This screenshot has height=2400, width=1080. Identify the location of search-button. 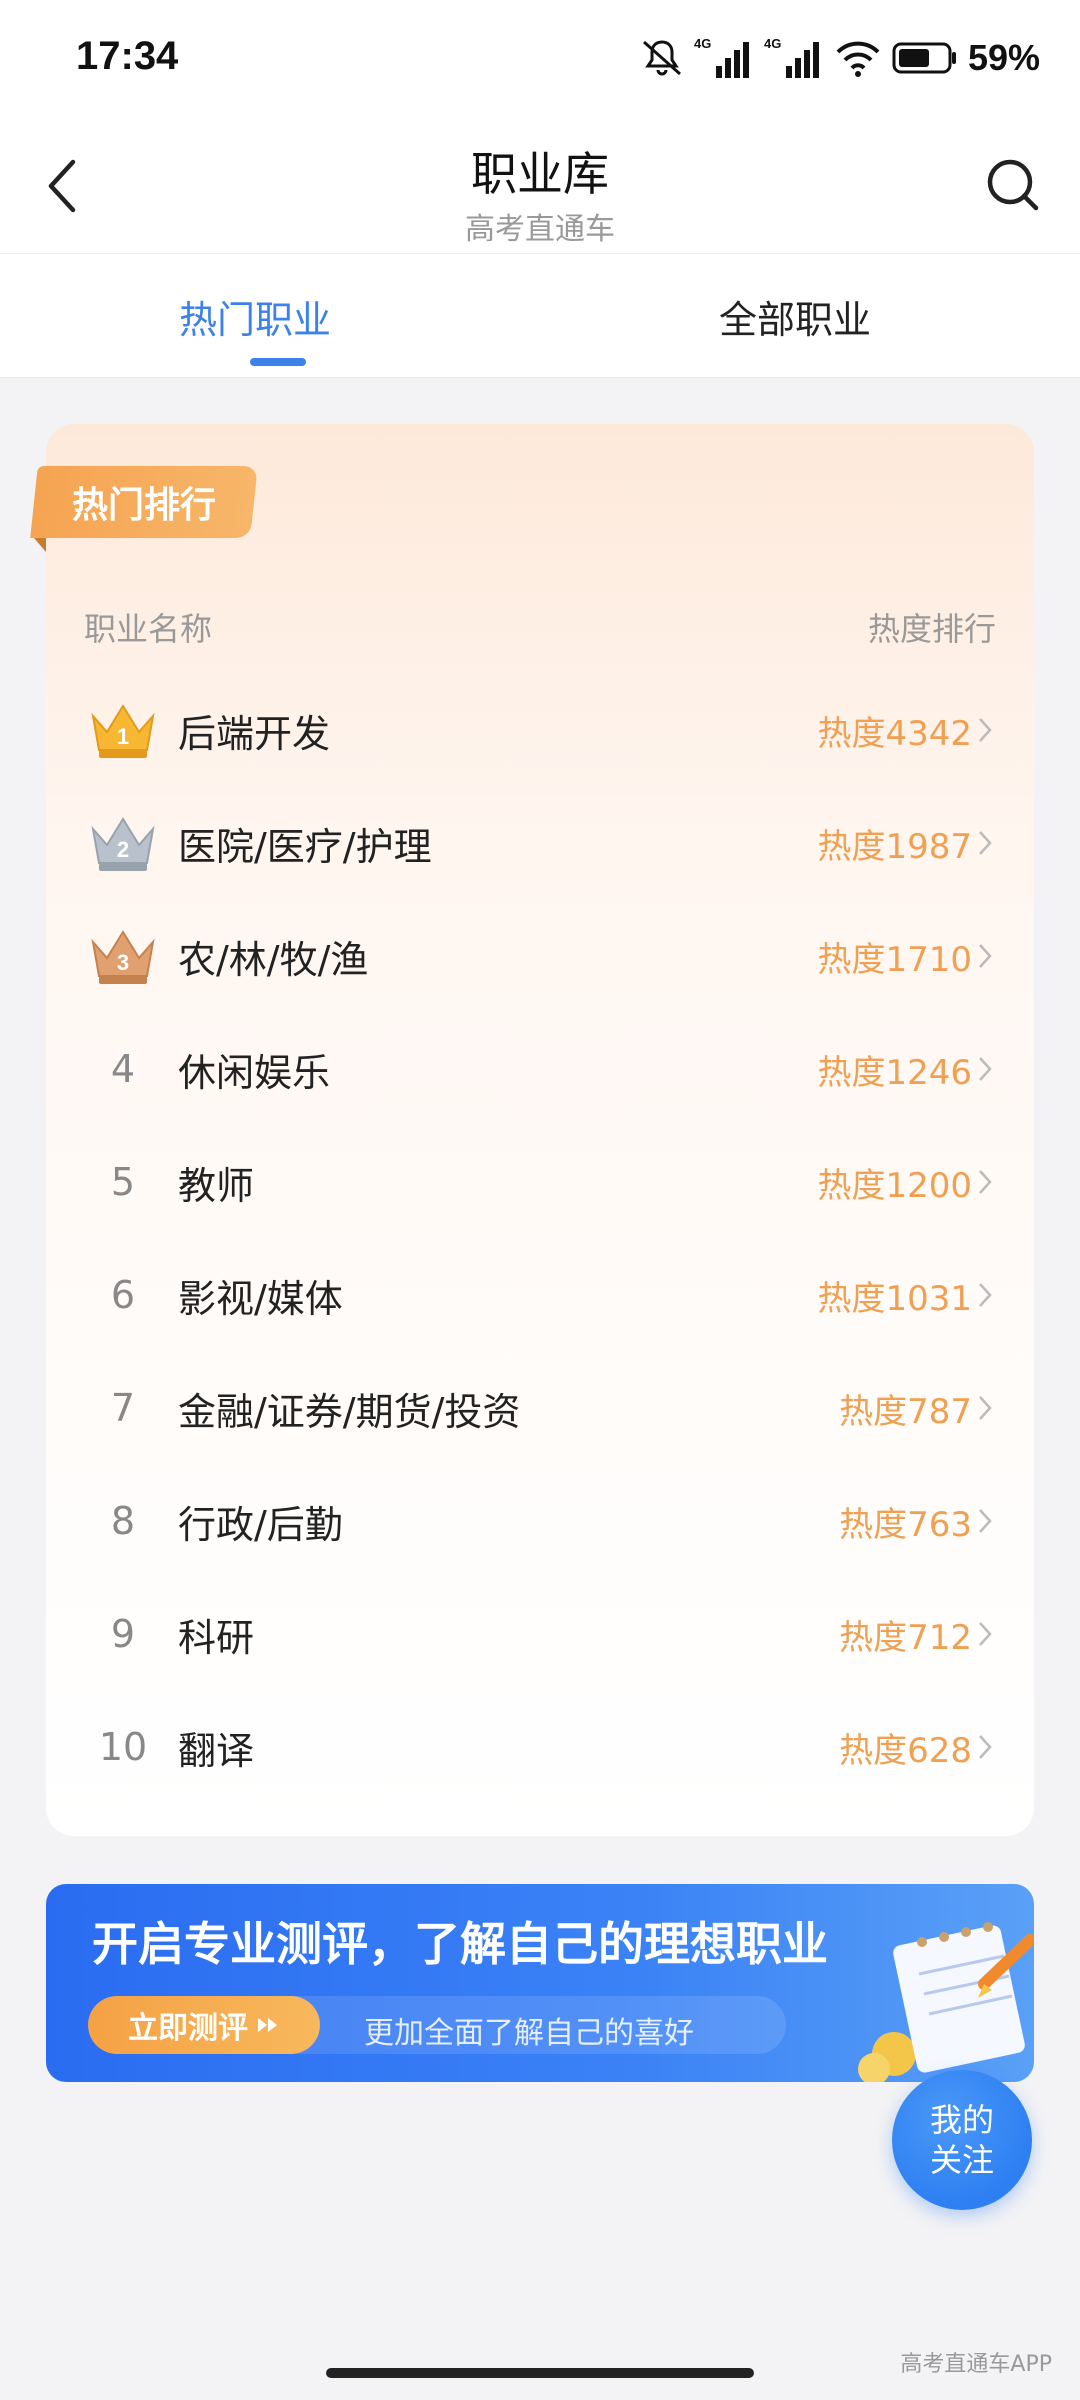
(1014, 186).